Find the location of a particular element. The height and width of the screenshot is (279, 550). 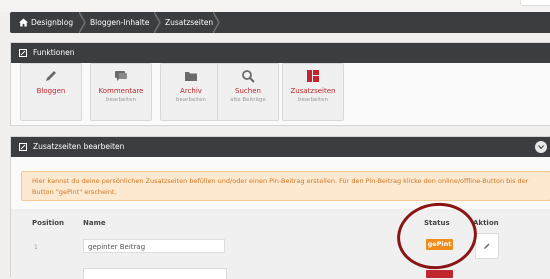

breadcrumb: Designblog Bloggen-Inhalte Zusatzseiten is located at coordinates (280, 22).